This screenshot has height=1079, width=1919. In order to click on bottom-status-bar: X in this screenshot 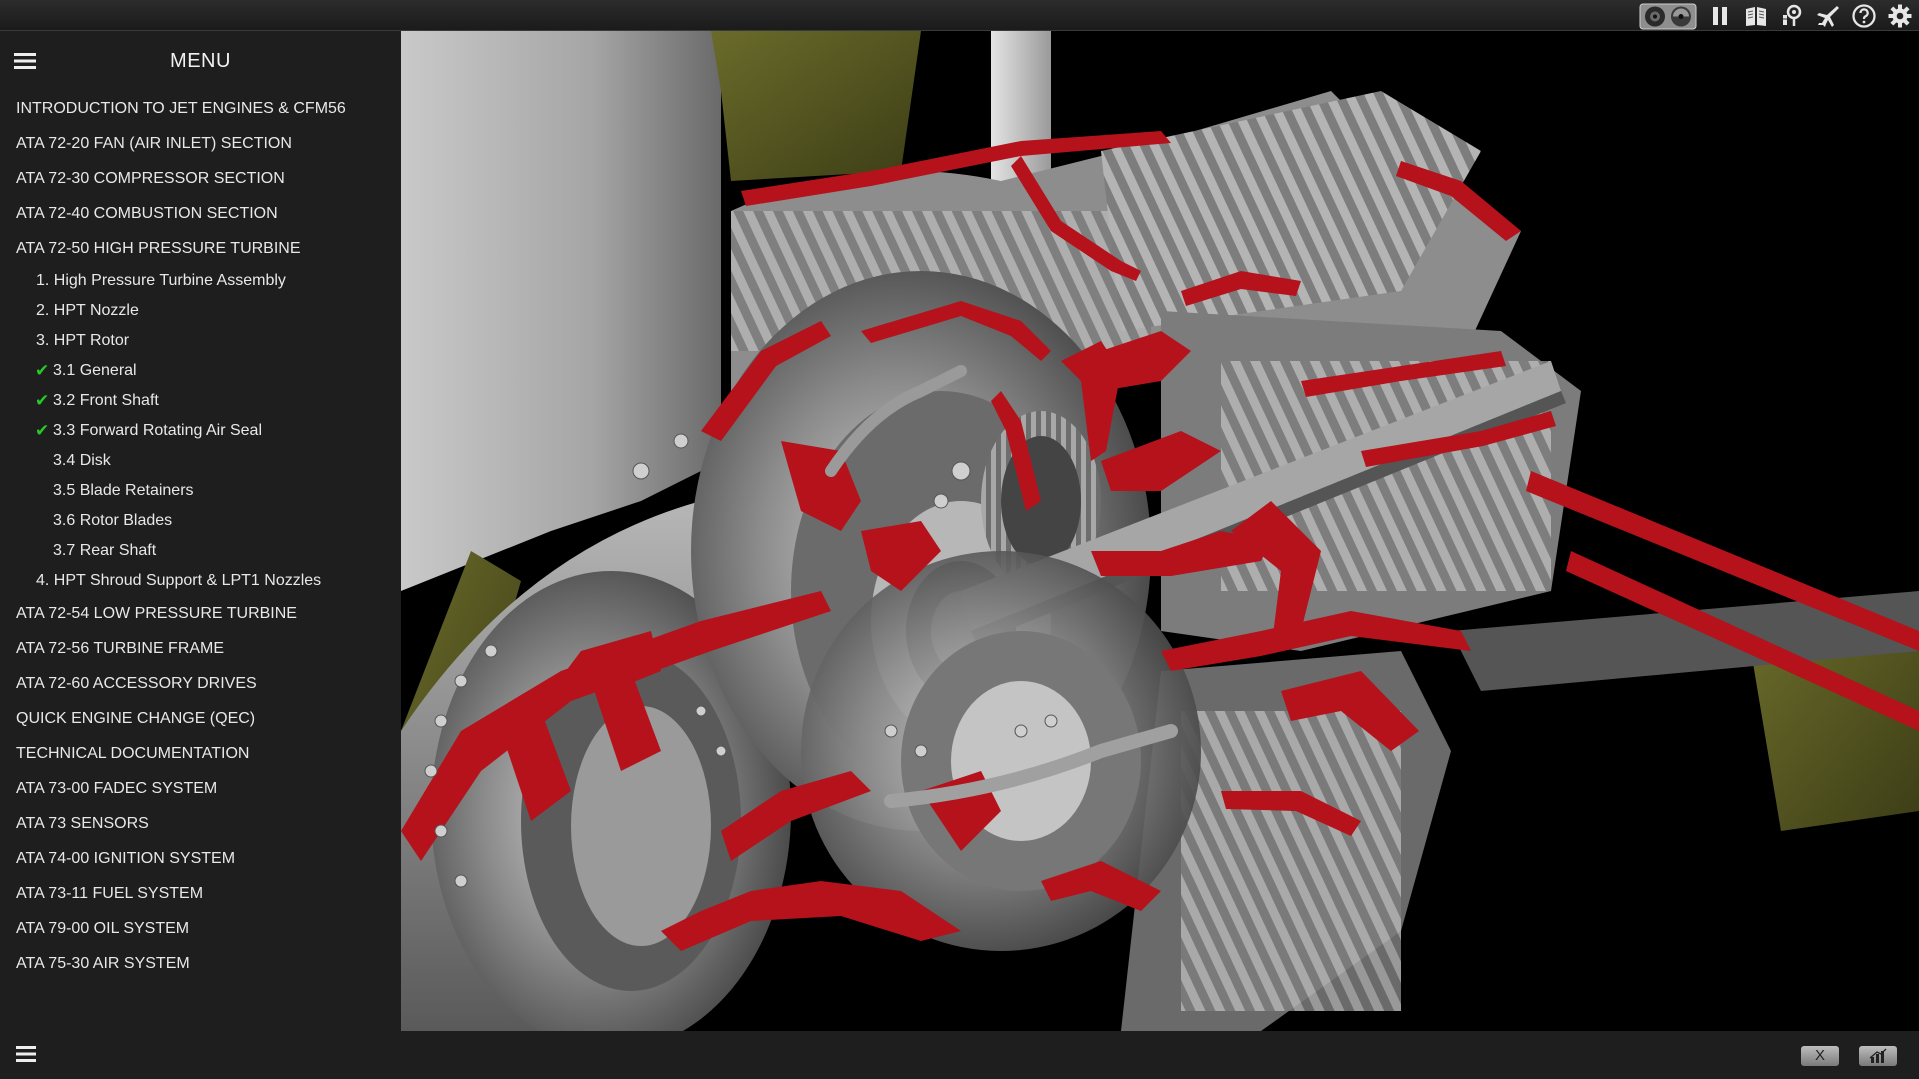, I will do `click(1160, 1055)`.